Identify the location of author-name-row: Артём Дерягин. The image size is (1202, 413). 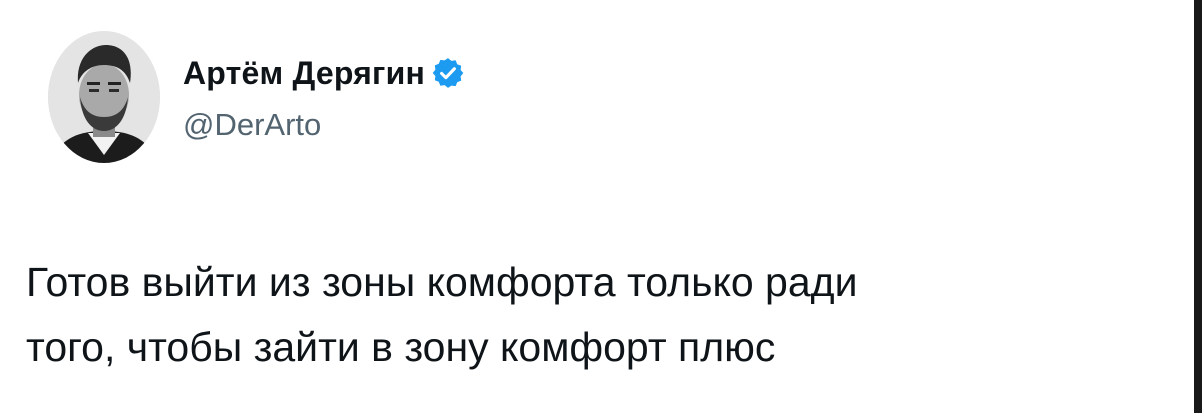
(324, 73).